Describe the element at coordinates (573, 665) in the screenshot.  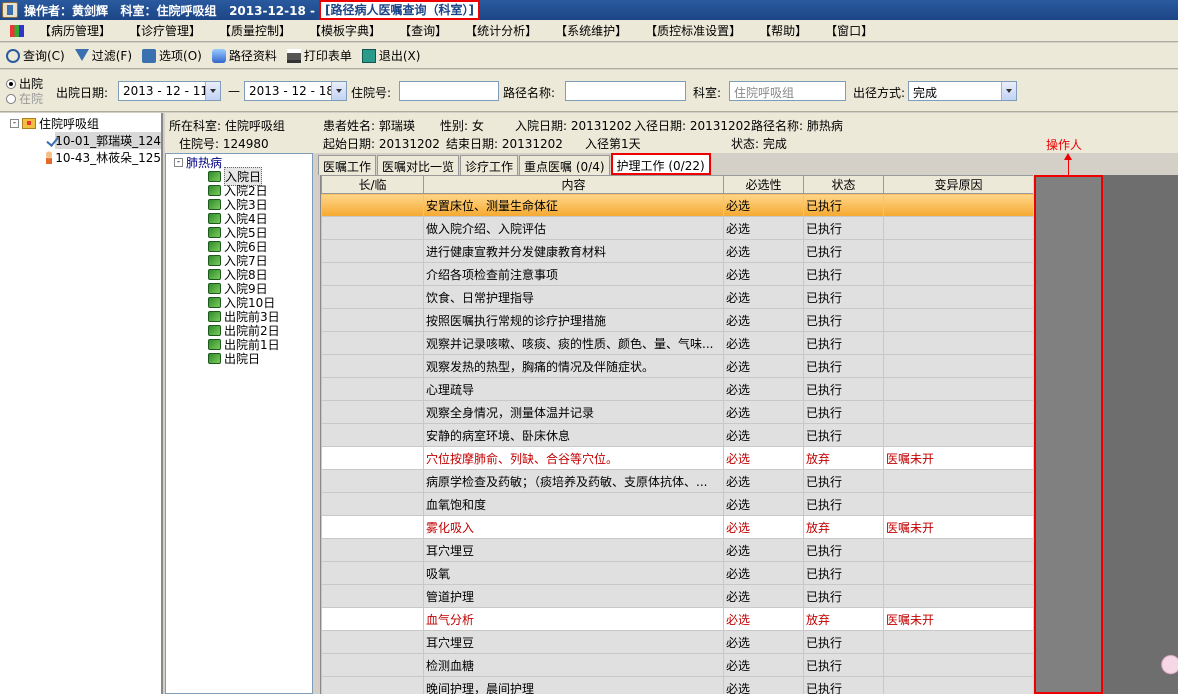
I see `cell-content: 检测血糖` at that location.